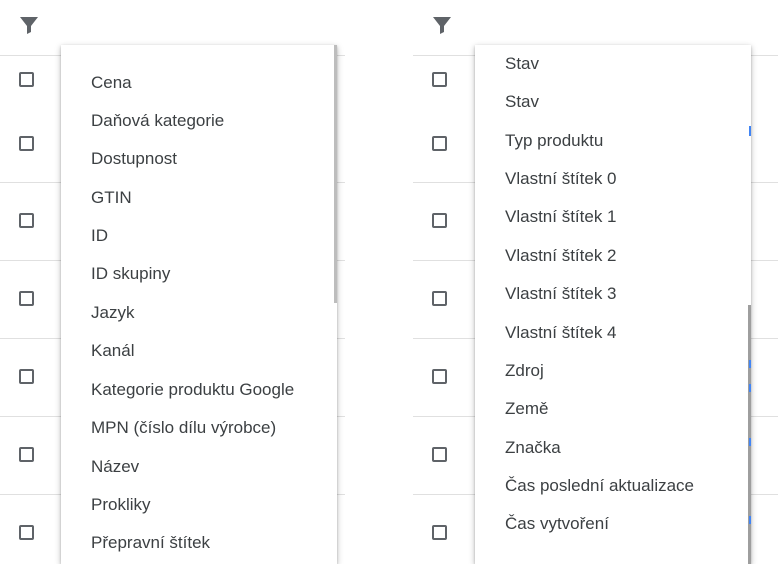 The image size is (778, 564). Describe the element at coordinates (112, 351) in the screenshot. I see `menu-item: Kanál` at that location.